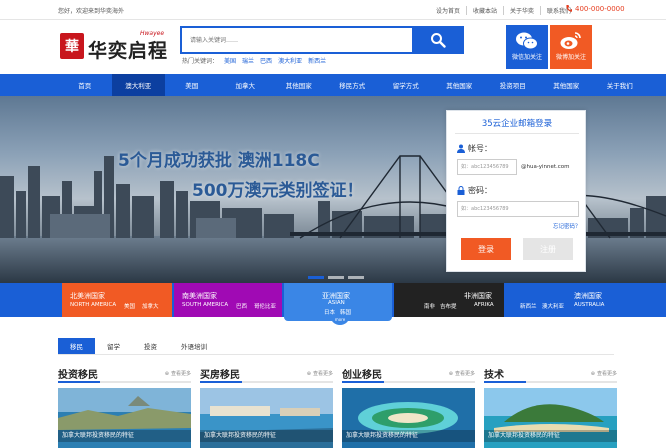 This screenshot has width=666, height=448. Describe the element at coordinates (494, 375) in the screenshot. I see `section-title: 技术` at that location.